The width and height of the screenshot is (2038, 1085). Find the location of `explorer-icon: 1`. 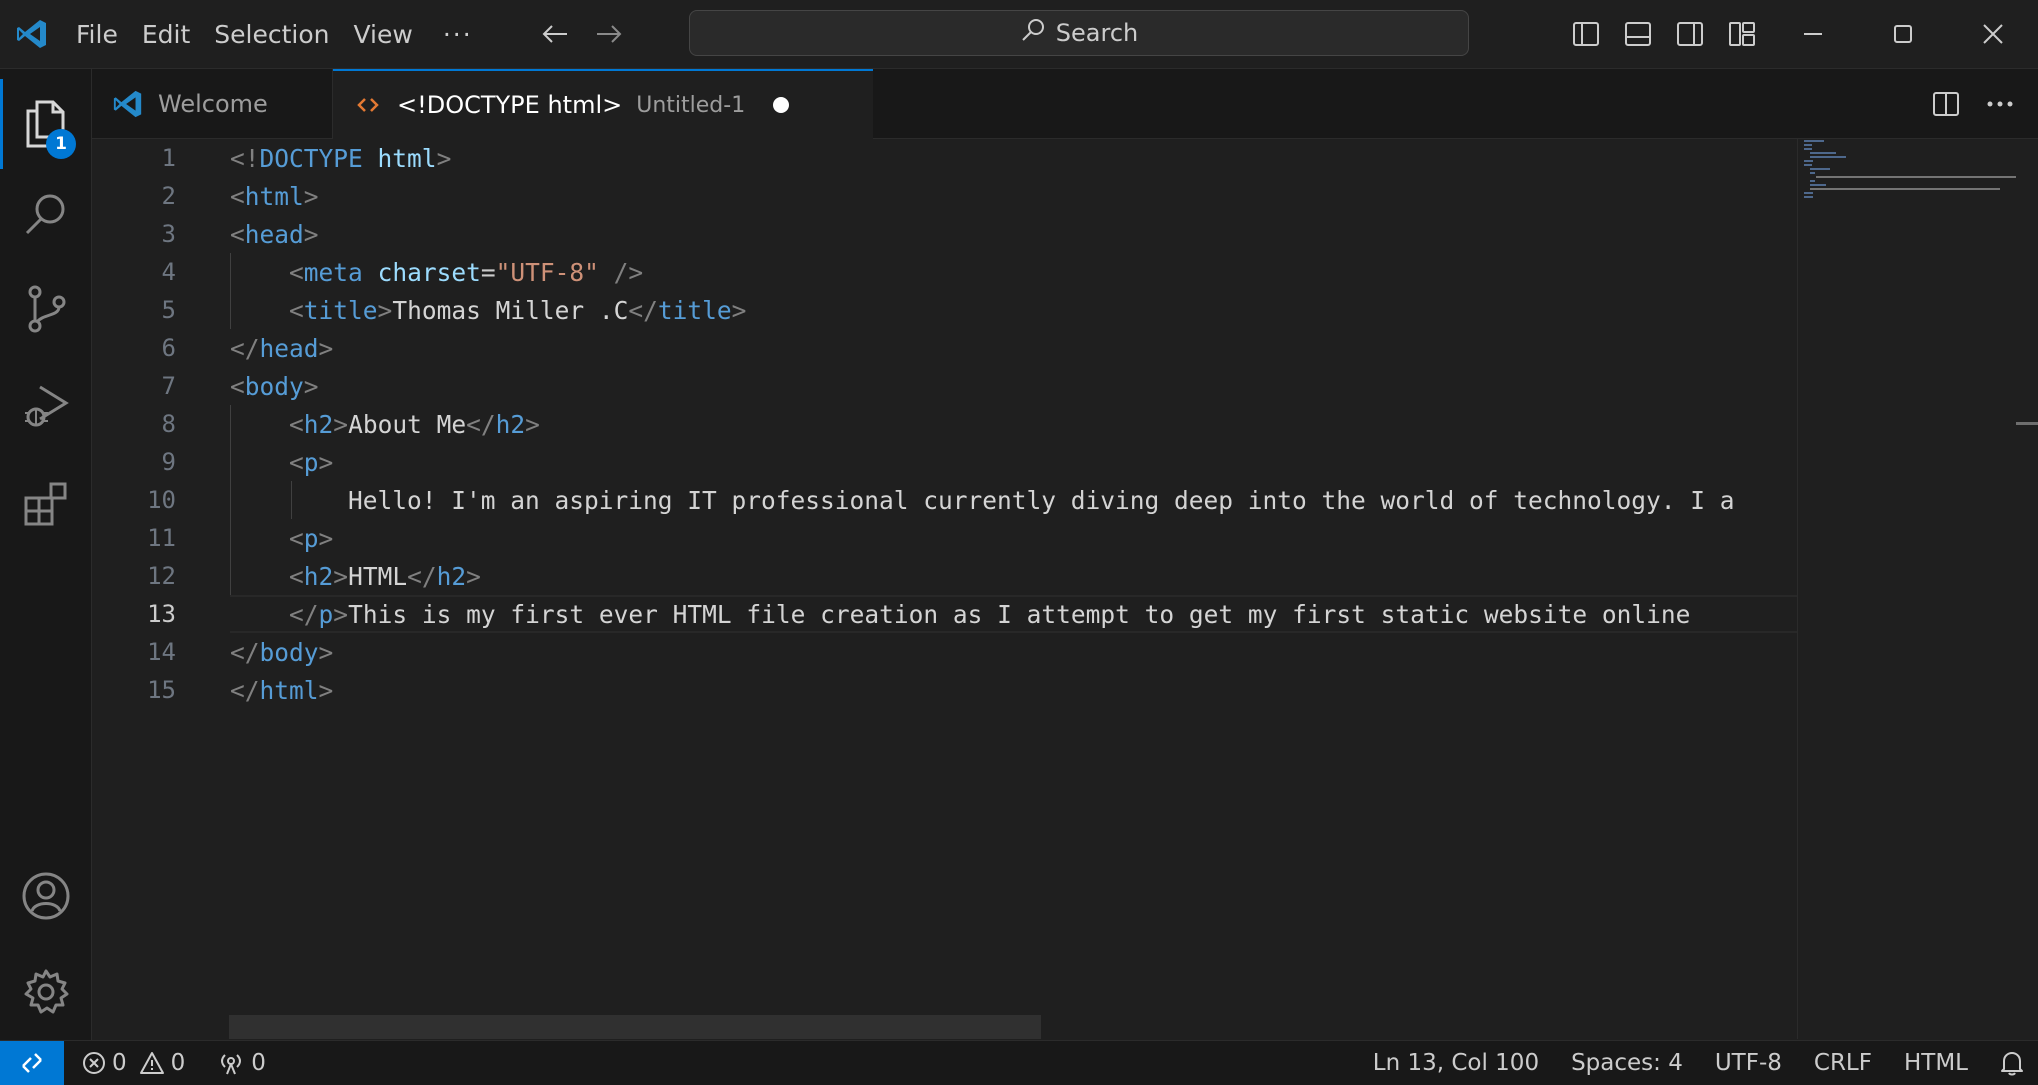

explorer-icon: 1 is located at coordinates (45, 124).